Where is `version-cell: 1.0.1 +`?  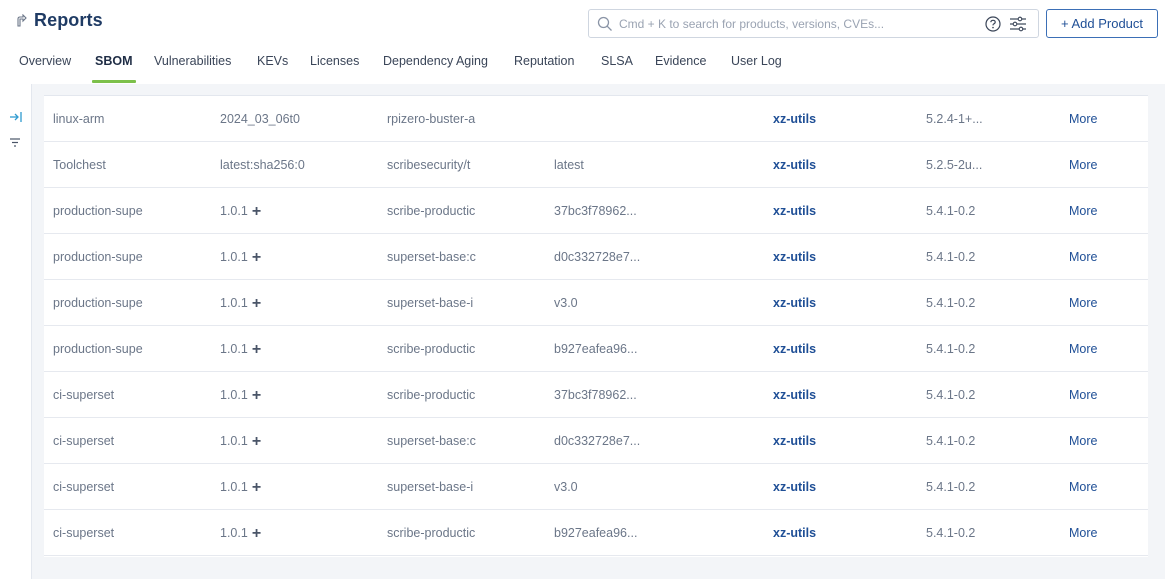
version-cell: 1.0.1 + is located at coordinates (280, 211).